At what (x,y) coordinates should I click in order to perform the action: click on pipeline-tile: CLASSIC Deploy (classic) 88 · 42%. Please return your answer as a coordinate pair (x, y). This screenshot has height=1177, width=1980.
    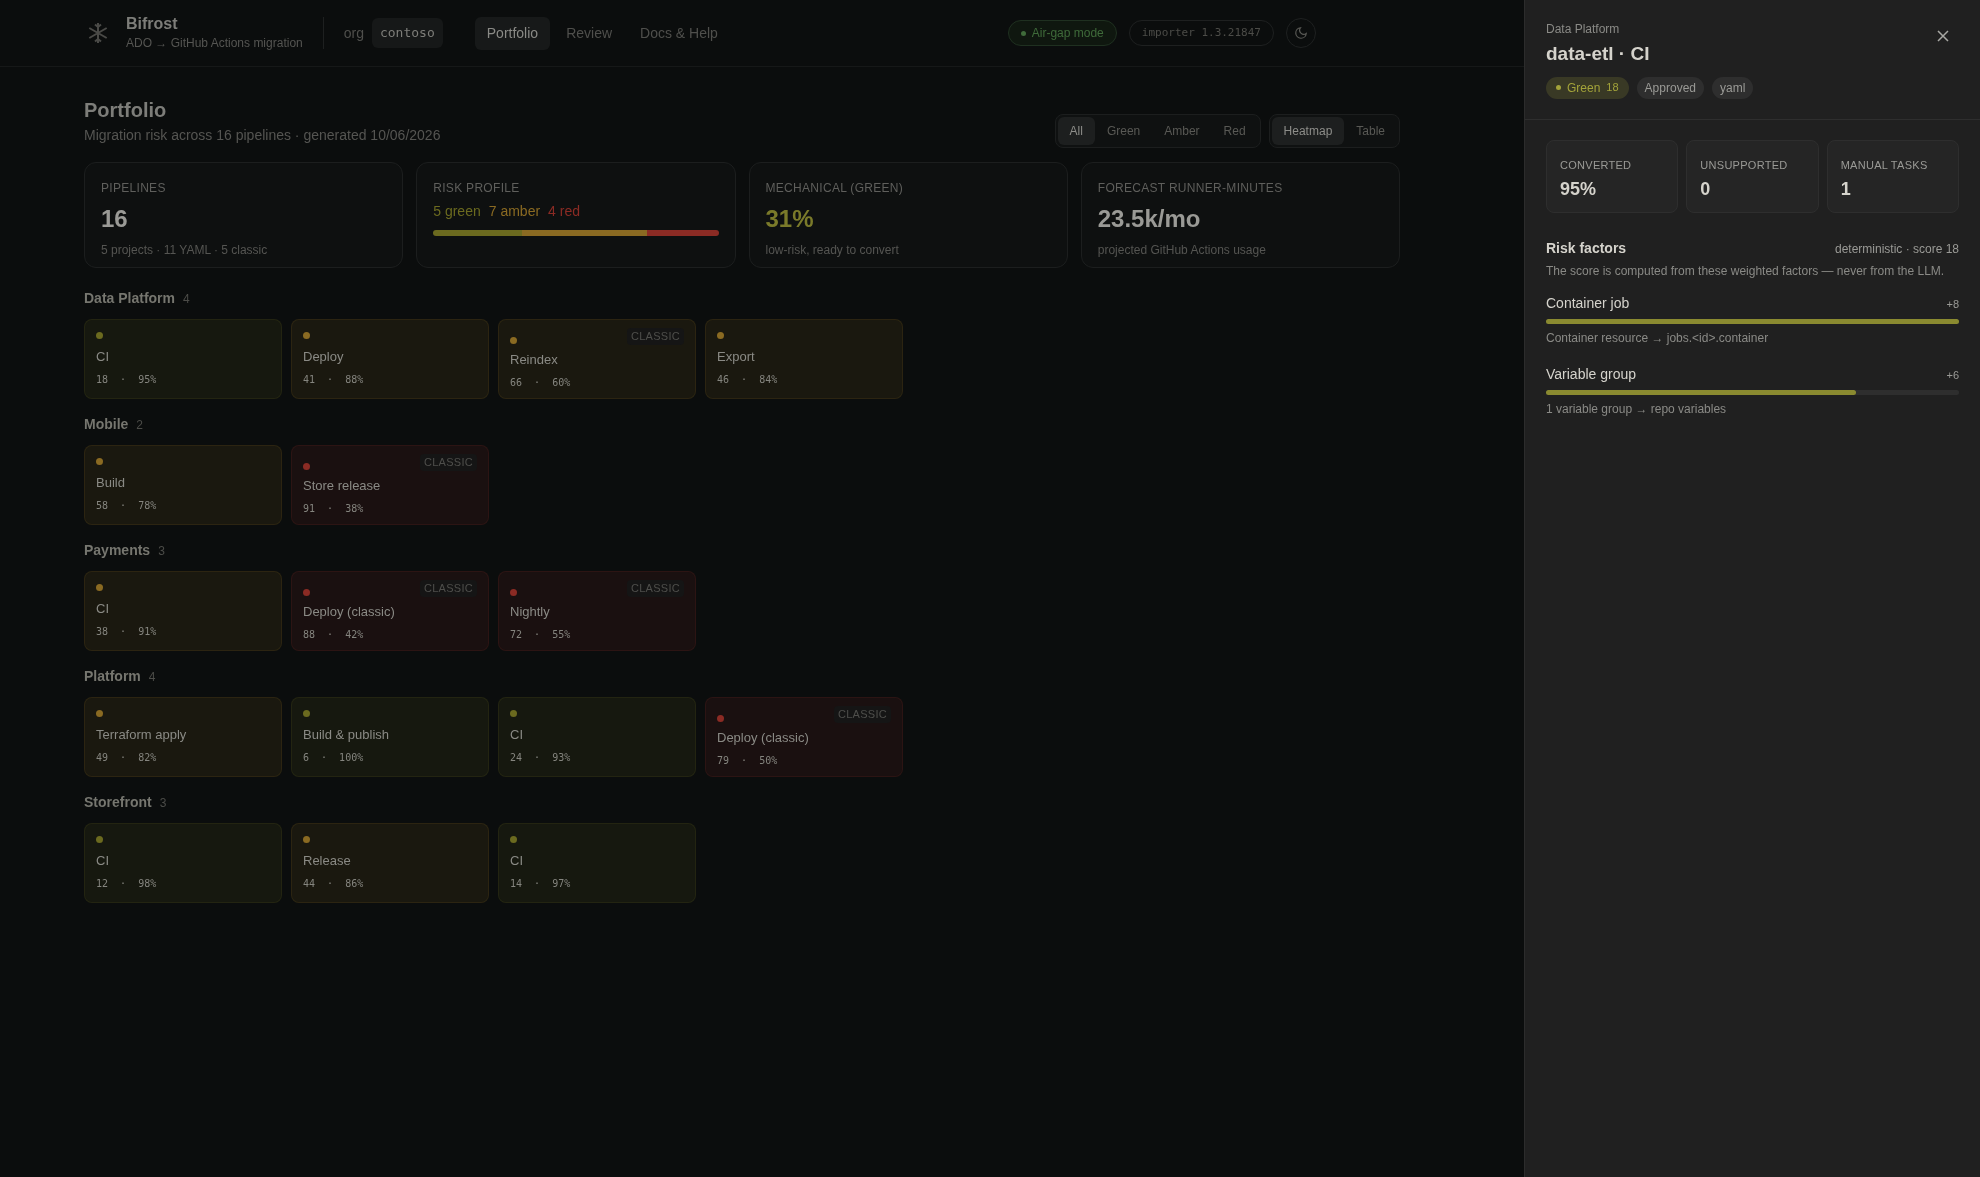
    Looking at the image, I should click on (390, 611).